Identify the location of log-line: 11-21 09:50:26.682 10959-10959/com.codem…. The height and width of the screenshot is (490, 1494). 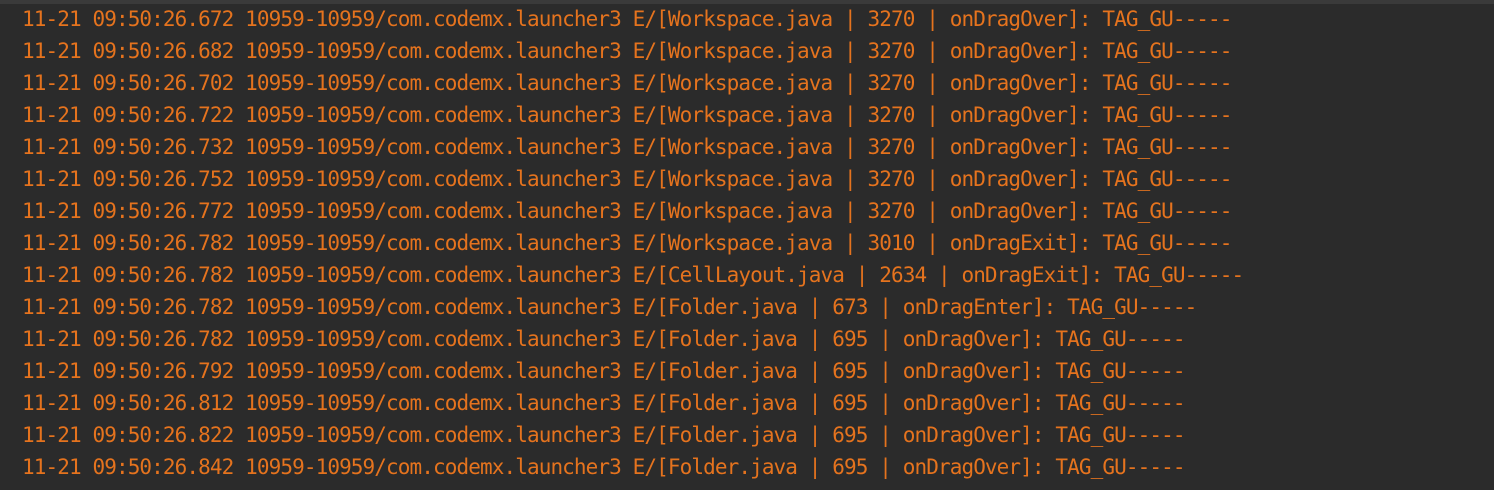
(632, 51).